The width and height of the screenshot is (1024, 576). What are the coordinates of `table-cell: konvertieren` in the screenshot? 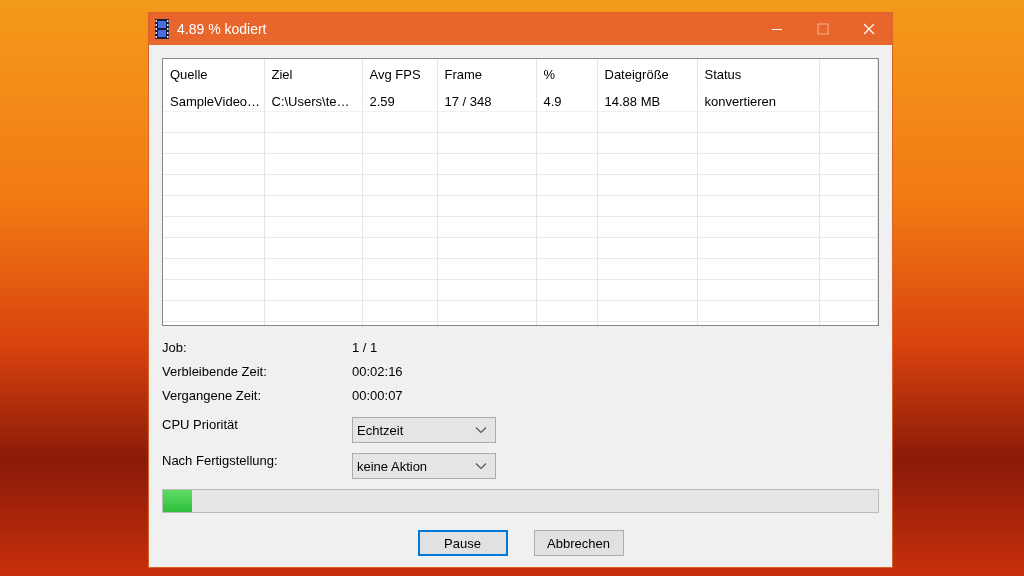 It's located at (758, 101).